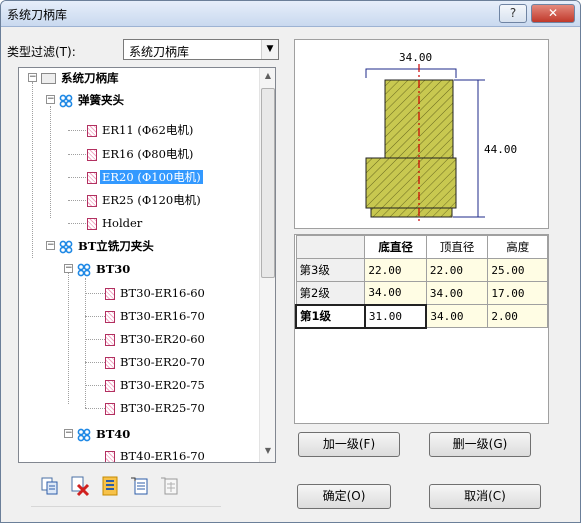 The width and height of the screenshot is (581, 523). I want to click on tree-item-bt40-er16-70: BT40-ER16-70, so click(156, 454).